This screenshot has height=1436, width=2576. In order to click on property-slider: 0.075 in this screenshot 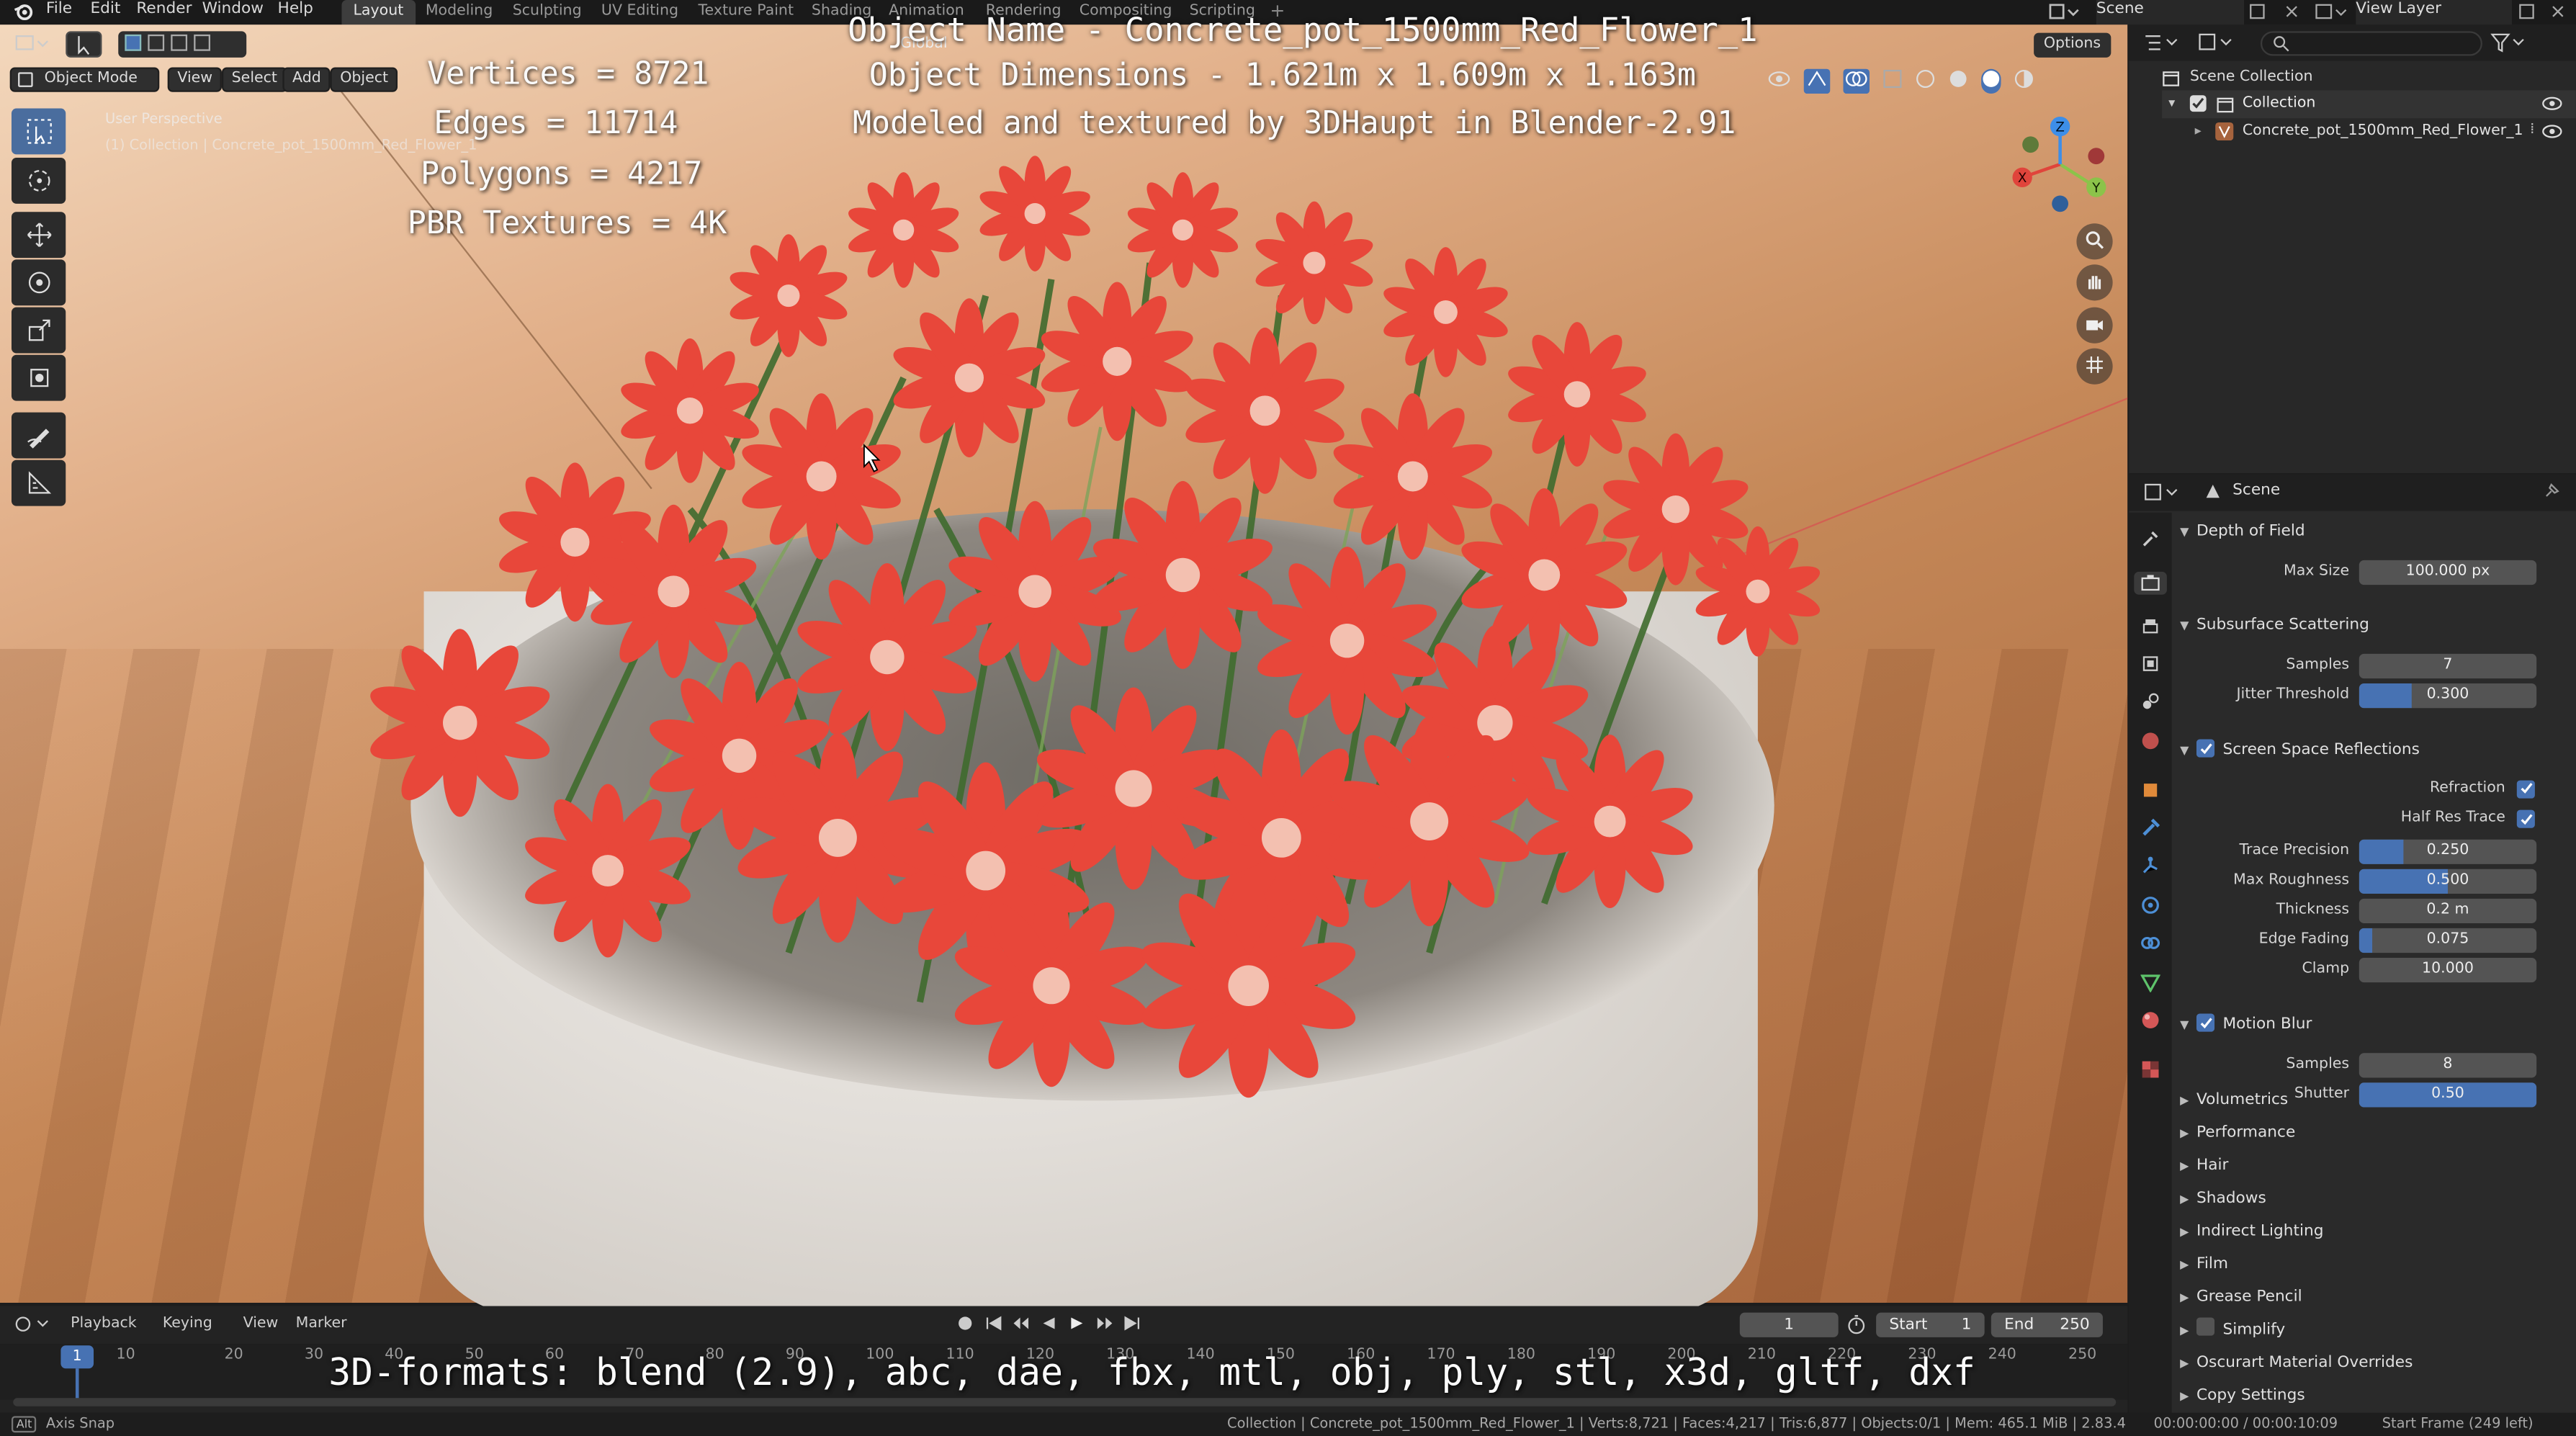, I will do `click(2448, 940)`.